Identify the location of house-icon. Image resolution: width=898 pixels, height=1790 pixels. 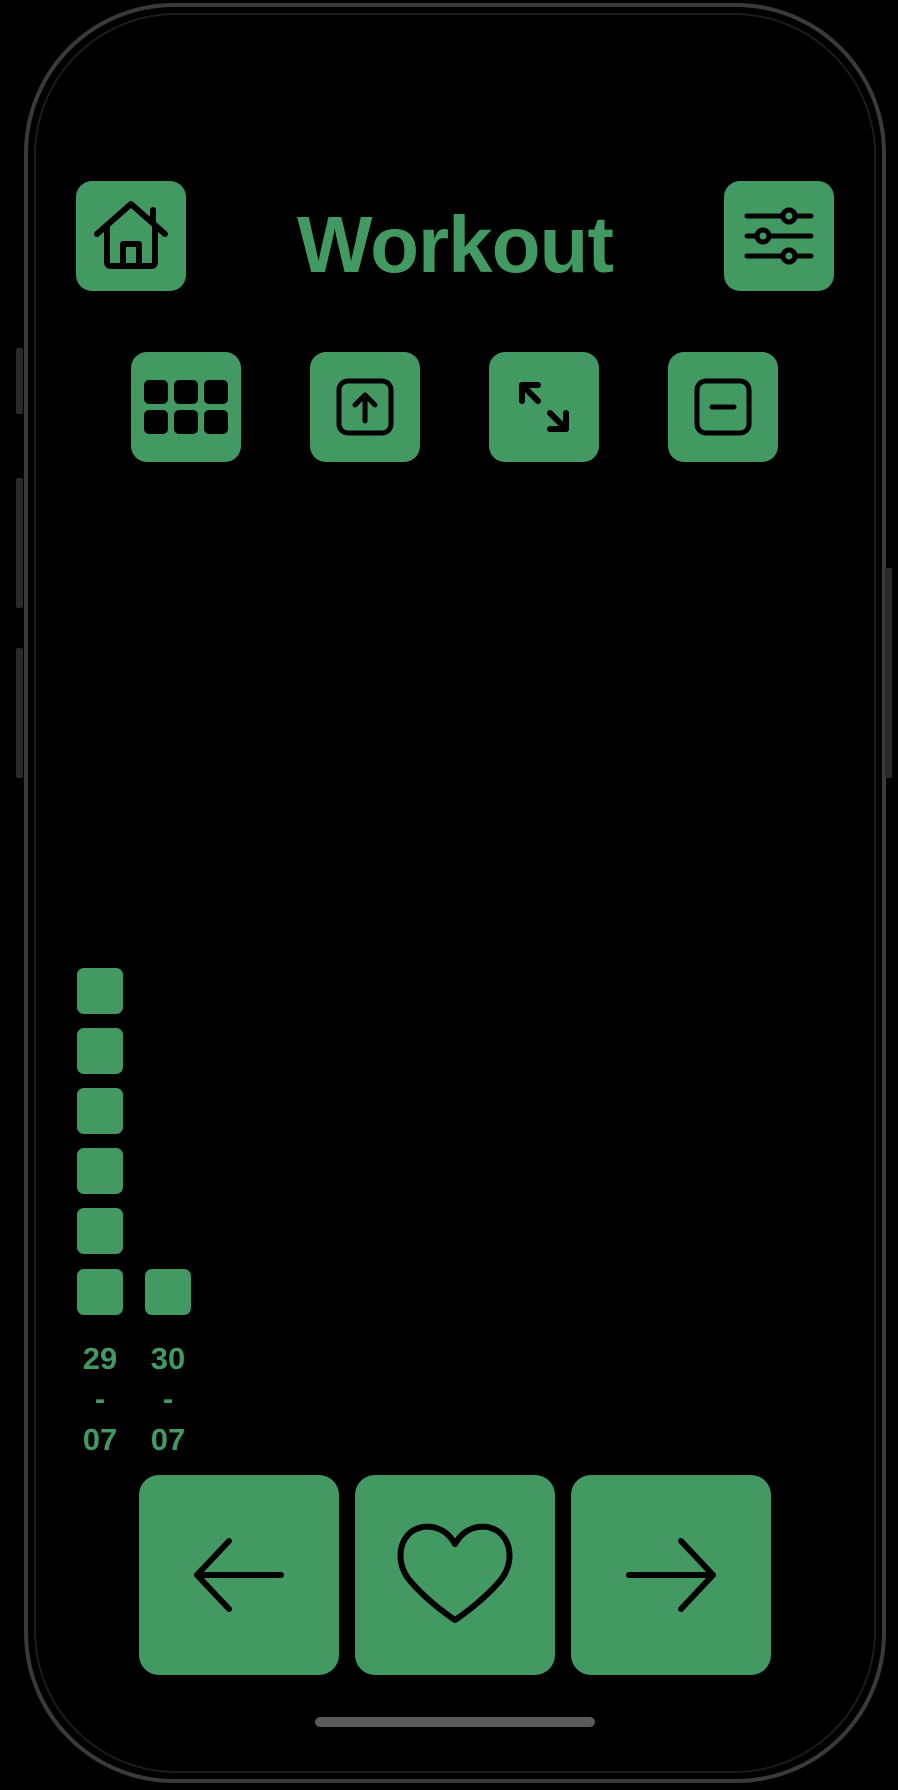
(131, 236).